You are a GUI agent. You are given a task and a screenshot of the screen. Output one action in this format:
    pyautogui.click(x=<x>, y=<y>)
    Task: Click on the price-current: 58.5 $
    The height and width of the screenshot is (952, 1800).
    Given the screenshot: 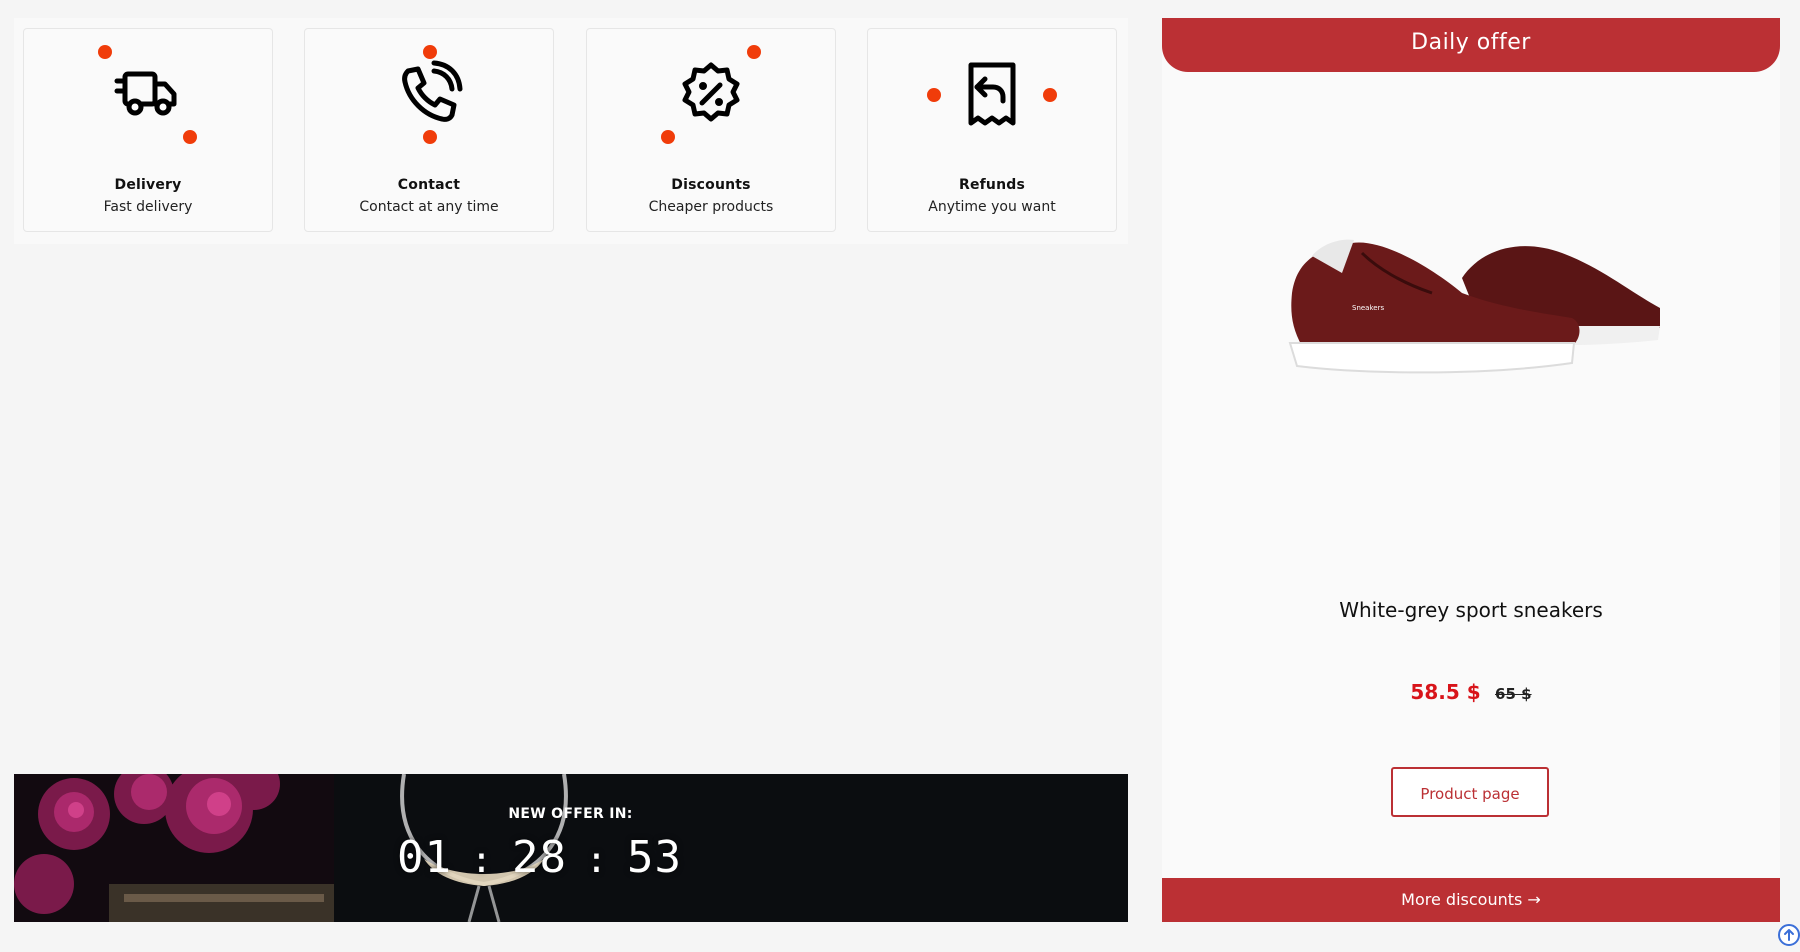 What is the action you would take?
    pyautogui.click(x=1445, y=692)
    